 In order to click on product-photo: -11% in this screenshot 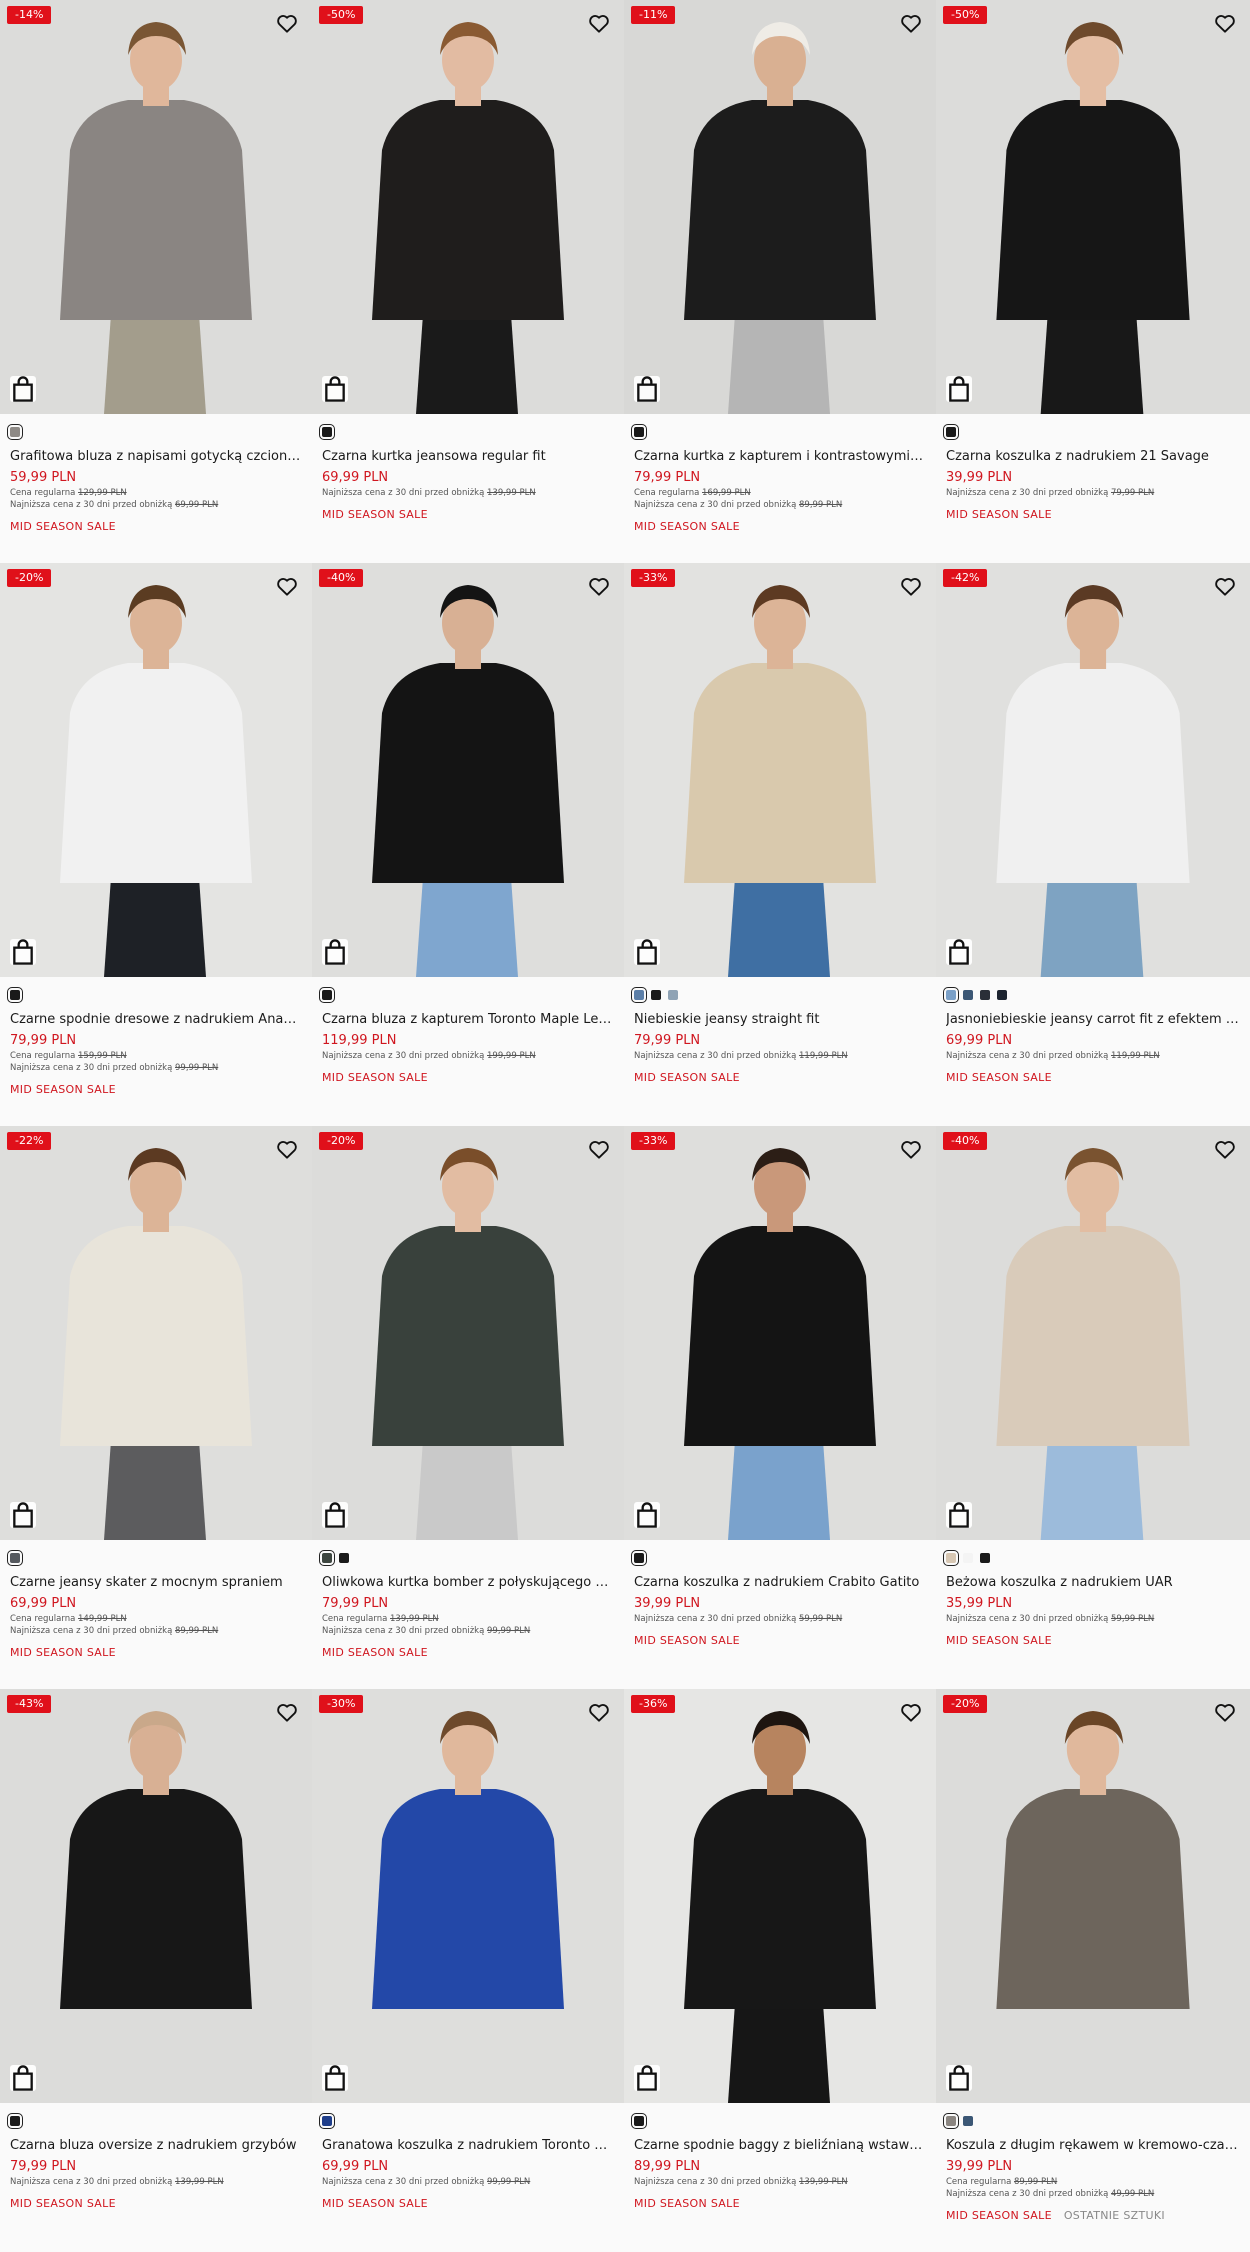, I will do `click(780, 207)`.